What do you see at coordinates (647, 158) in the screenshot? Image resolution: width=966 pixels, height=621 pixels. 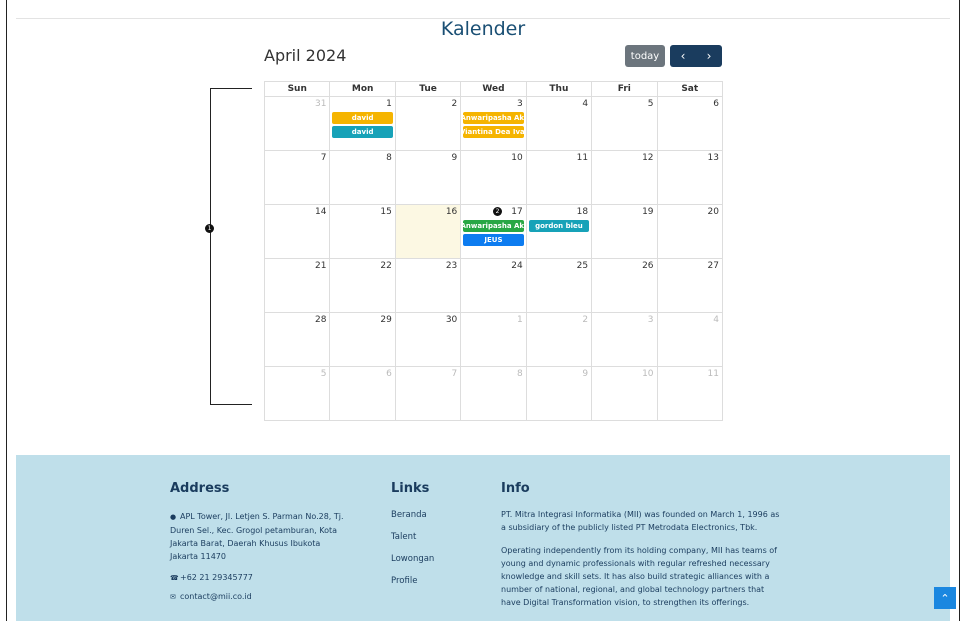 I see `day-number: 12` at bounding box center [647, 158].